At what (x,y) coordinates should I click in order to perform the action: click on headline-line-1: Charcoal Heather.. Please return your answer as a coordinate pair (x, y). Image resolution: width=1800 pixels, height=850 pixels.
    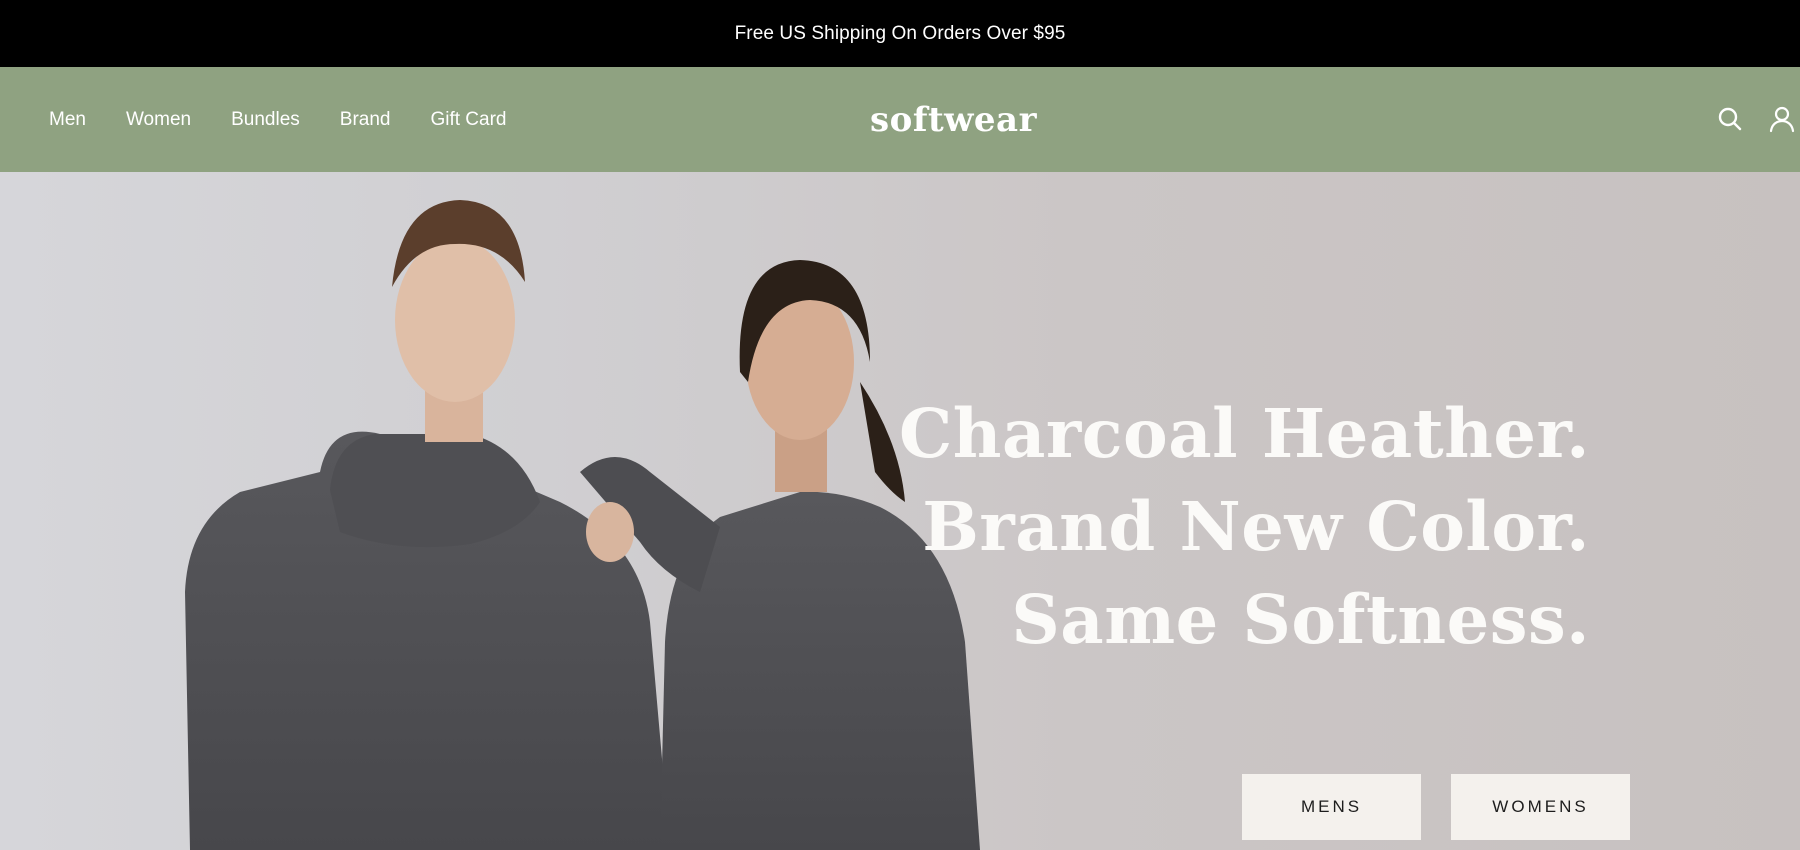
    Looking at the image, I should click on (1244, 433).